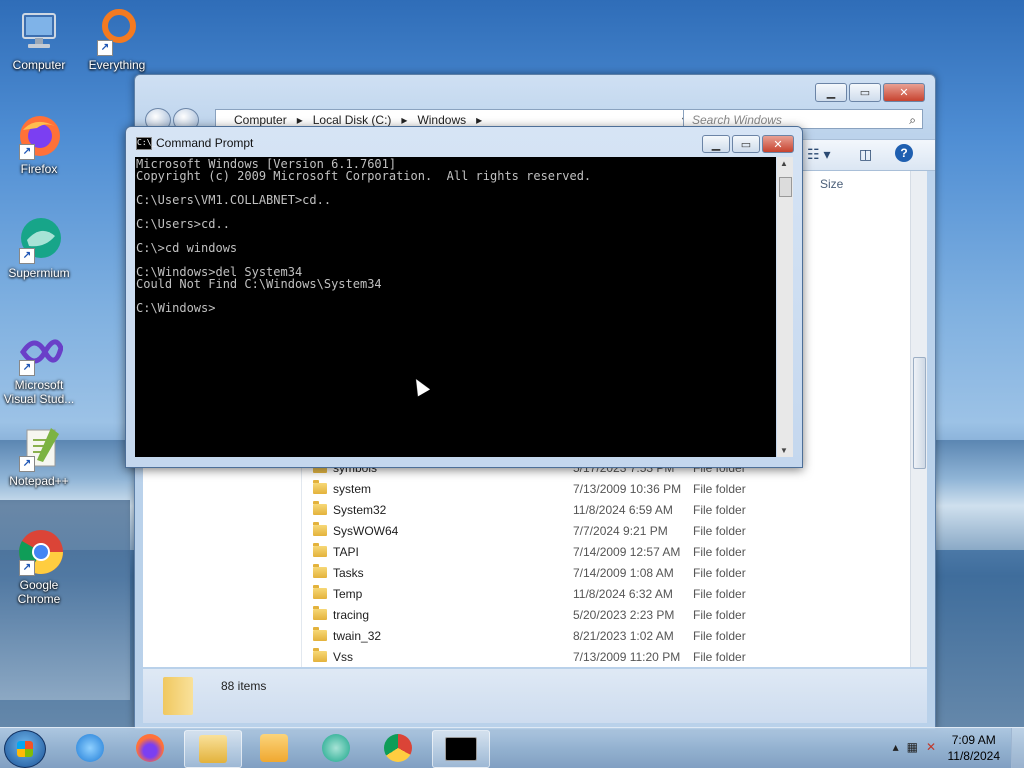 This screenshot has width=1024, height=768. What do you see at coordinates (357, 635) in the screenshot?
I see `file-name: twain_32` at bounding box center [357, 635].